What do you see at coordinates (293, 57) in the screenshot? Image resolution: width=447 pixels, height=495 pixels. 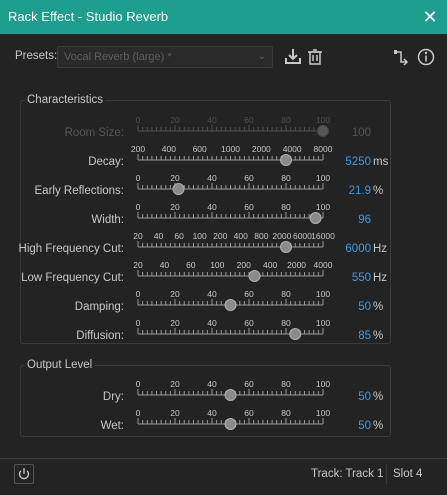 I see `save-preset-icon` at bounding box center [293, 57].